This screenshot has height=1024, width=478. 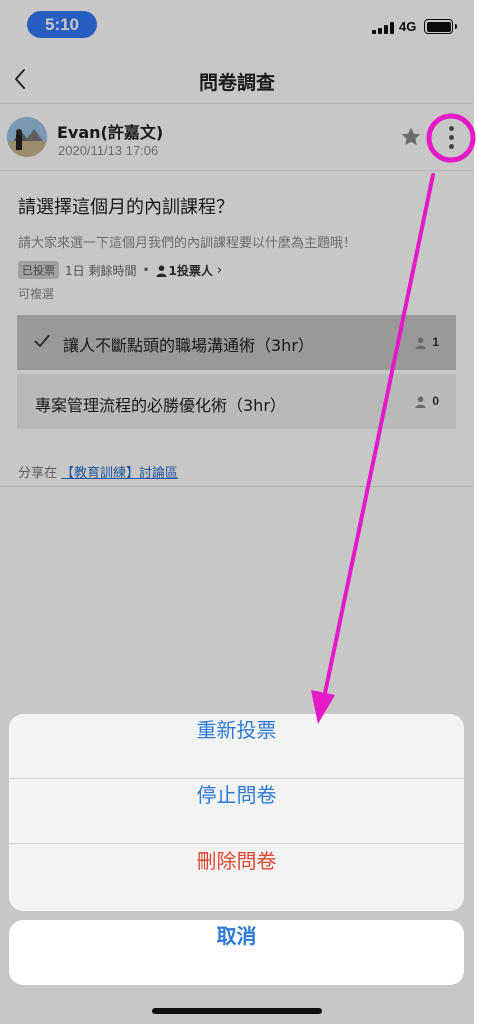 I want to click on screen-edge, so click(x=476, y=512).